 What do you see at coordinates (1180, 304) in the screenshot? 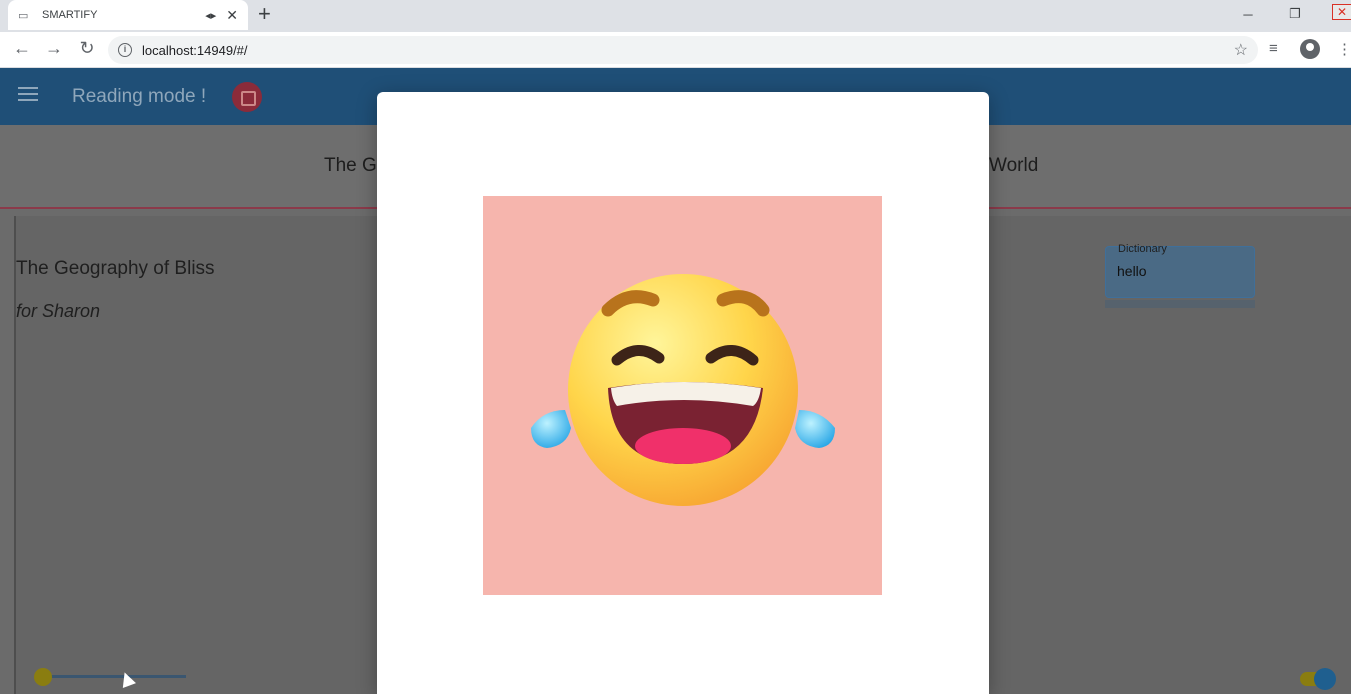
I see `dictionary-underline` at bounding box center [1180, 304].